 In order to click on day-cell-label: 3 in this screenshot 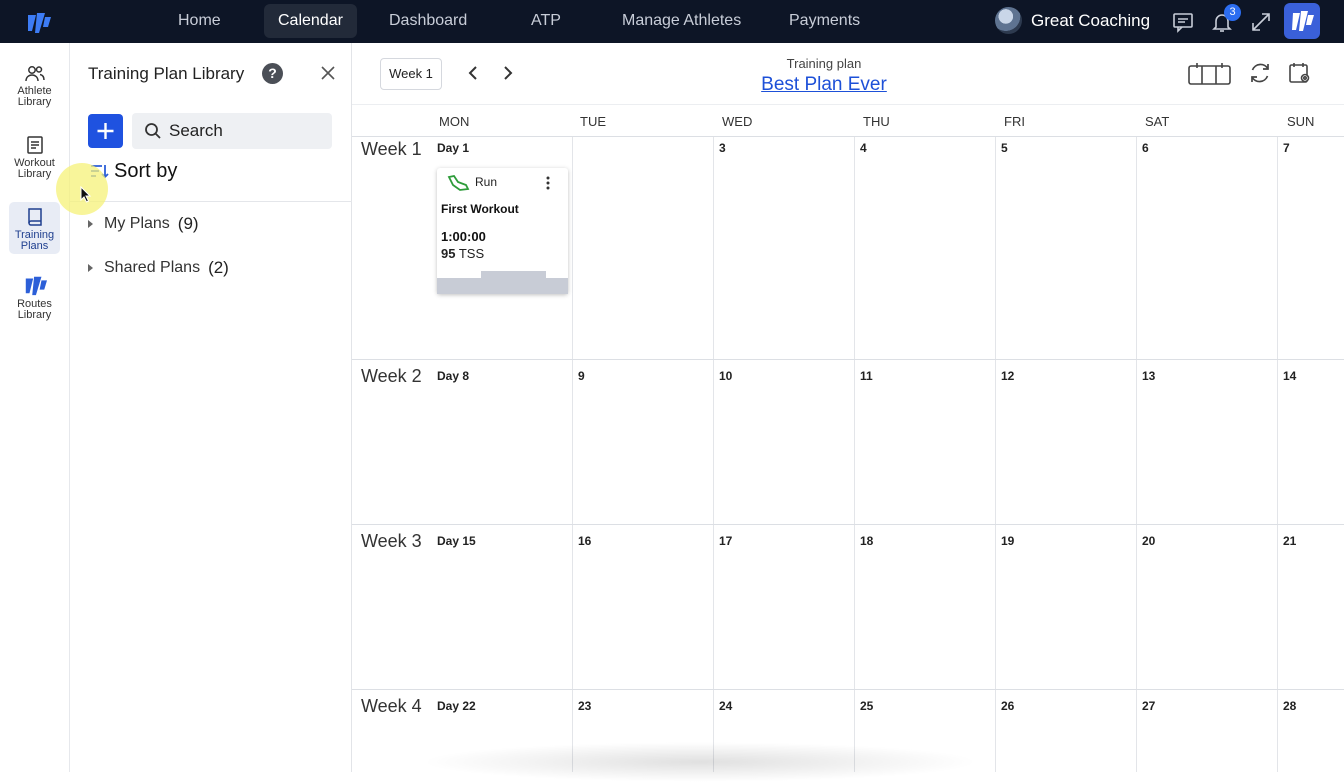, I will do `click(722, 148)`.